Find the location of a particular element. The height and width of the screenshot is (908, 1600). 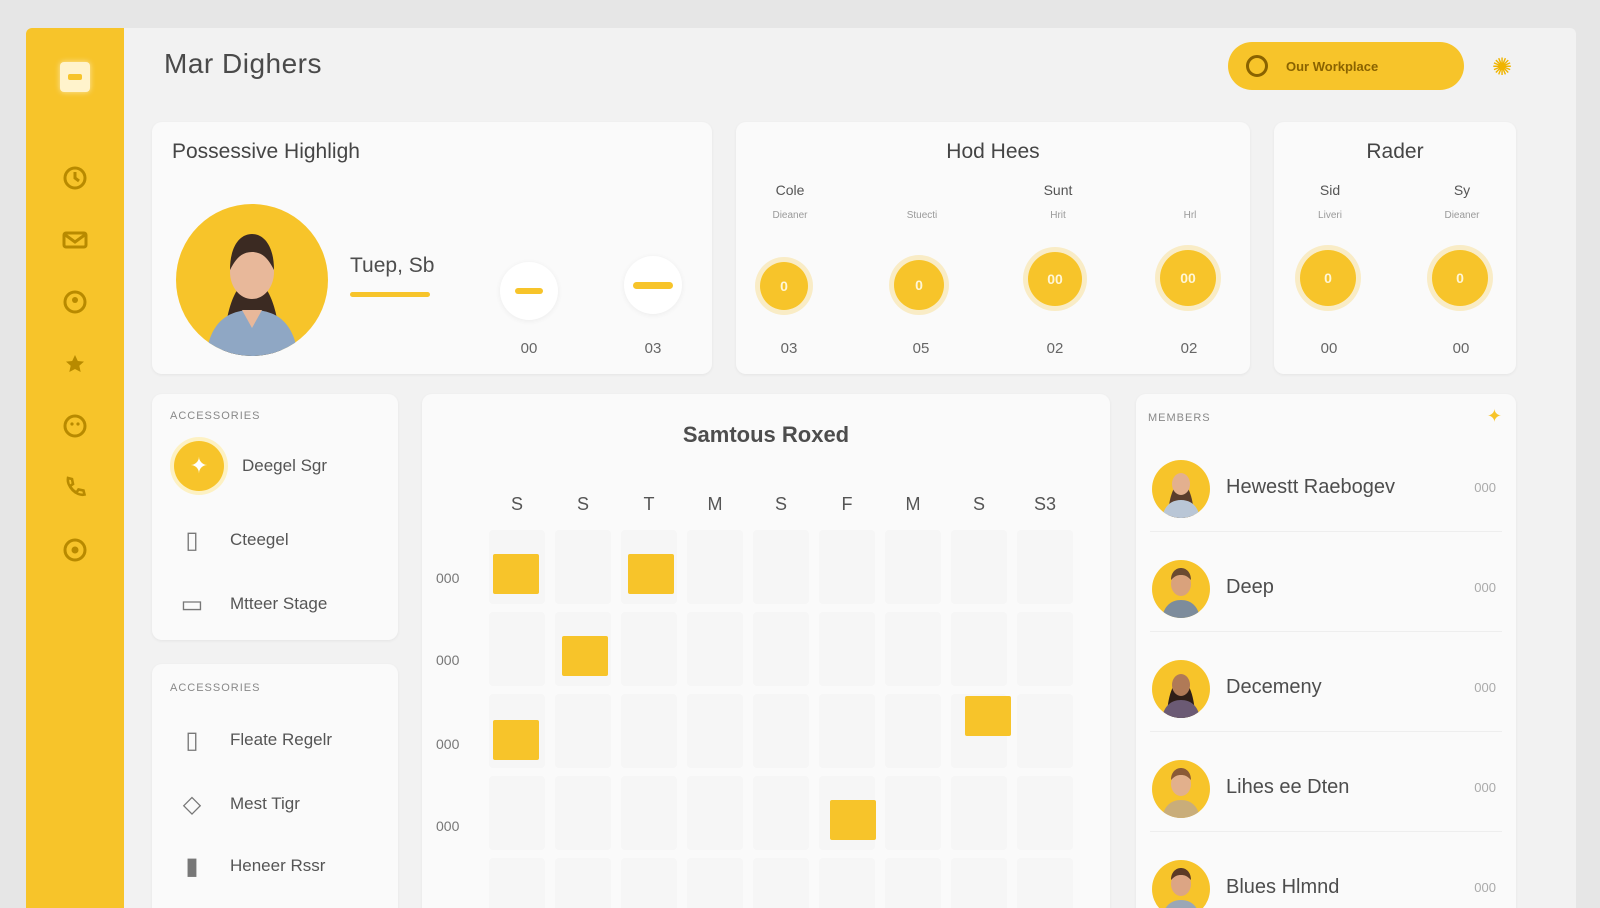

member-row: Lihes ee Dten 000 is located at coordinates (1326, 788).